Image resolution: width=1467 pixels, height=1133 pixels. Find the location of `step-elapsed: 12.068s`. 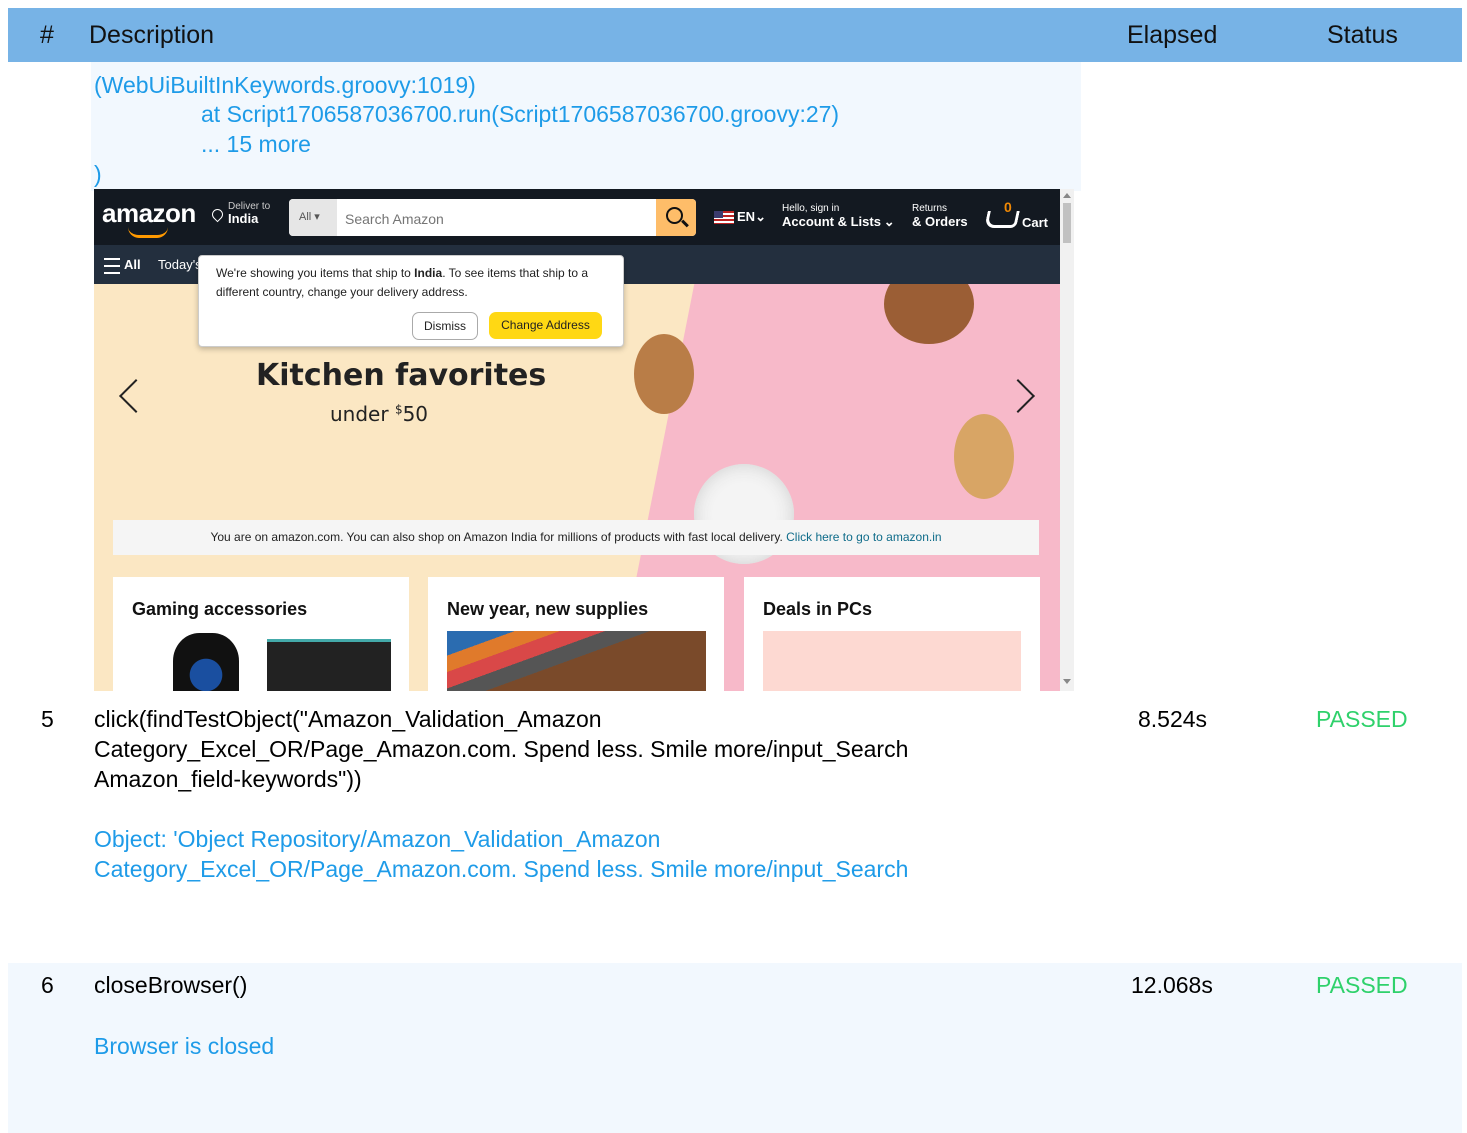

step-elapsed: 12.068s is located at coordinates (1172, 985).